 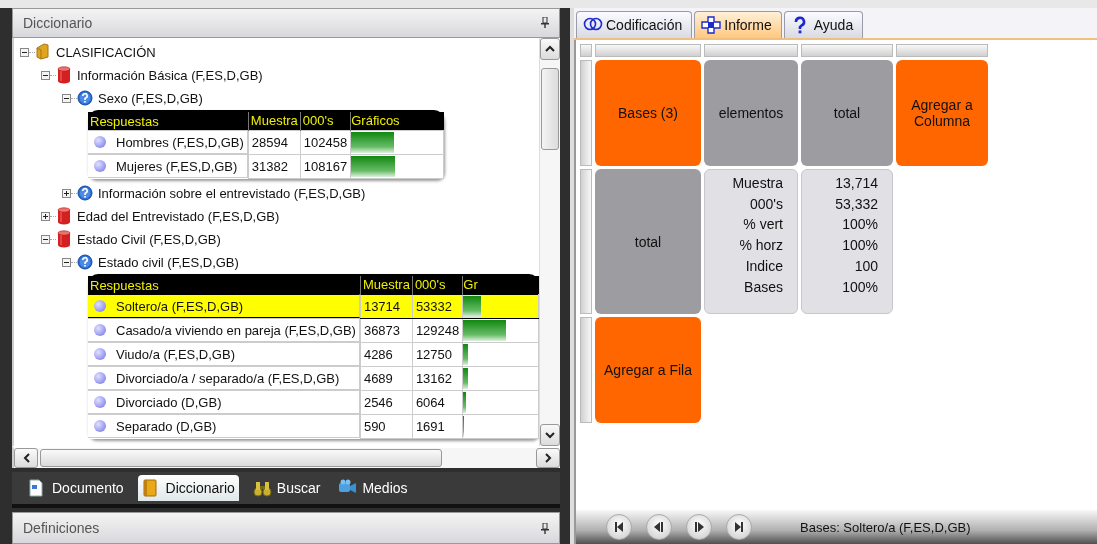 What do you see at coordinates (150, 98) in the screenshot?
I see `tree-item: Sexo (F,ES,D,GB)` at bounding box center [150, 98].